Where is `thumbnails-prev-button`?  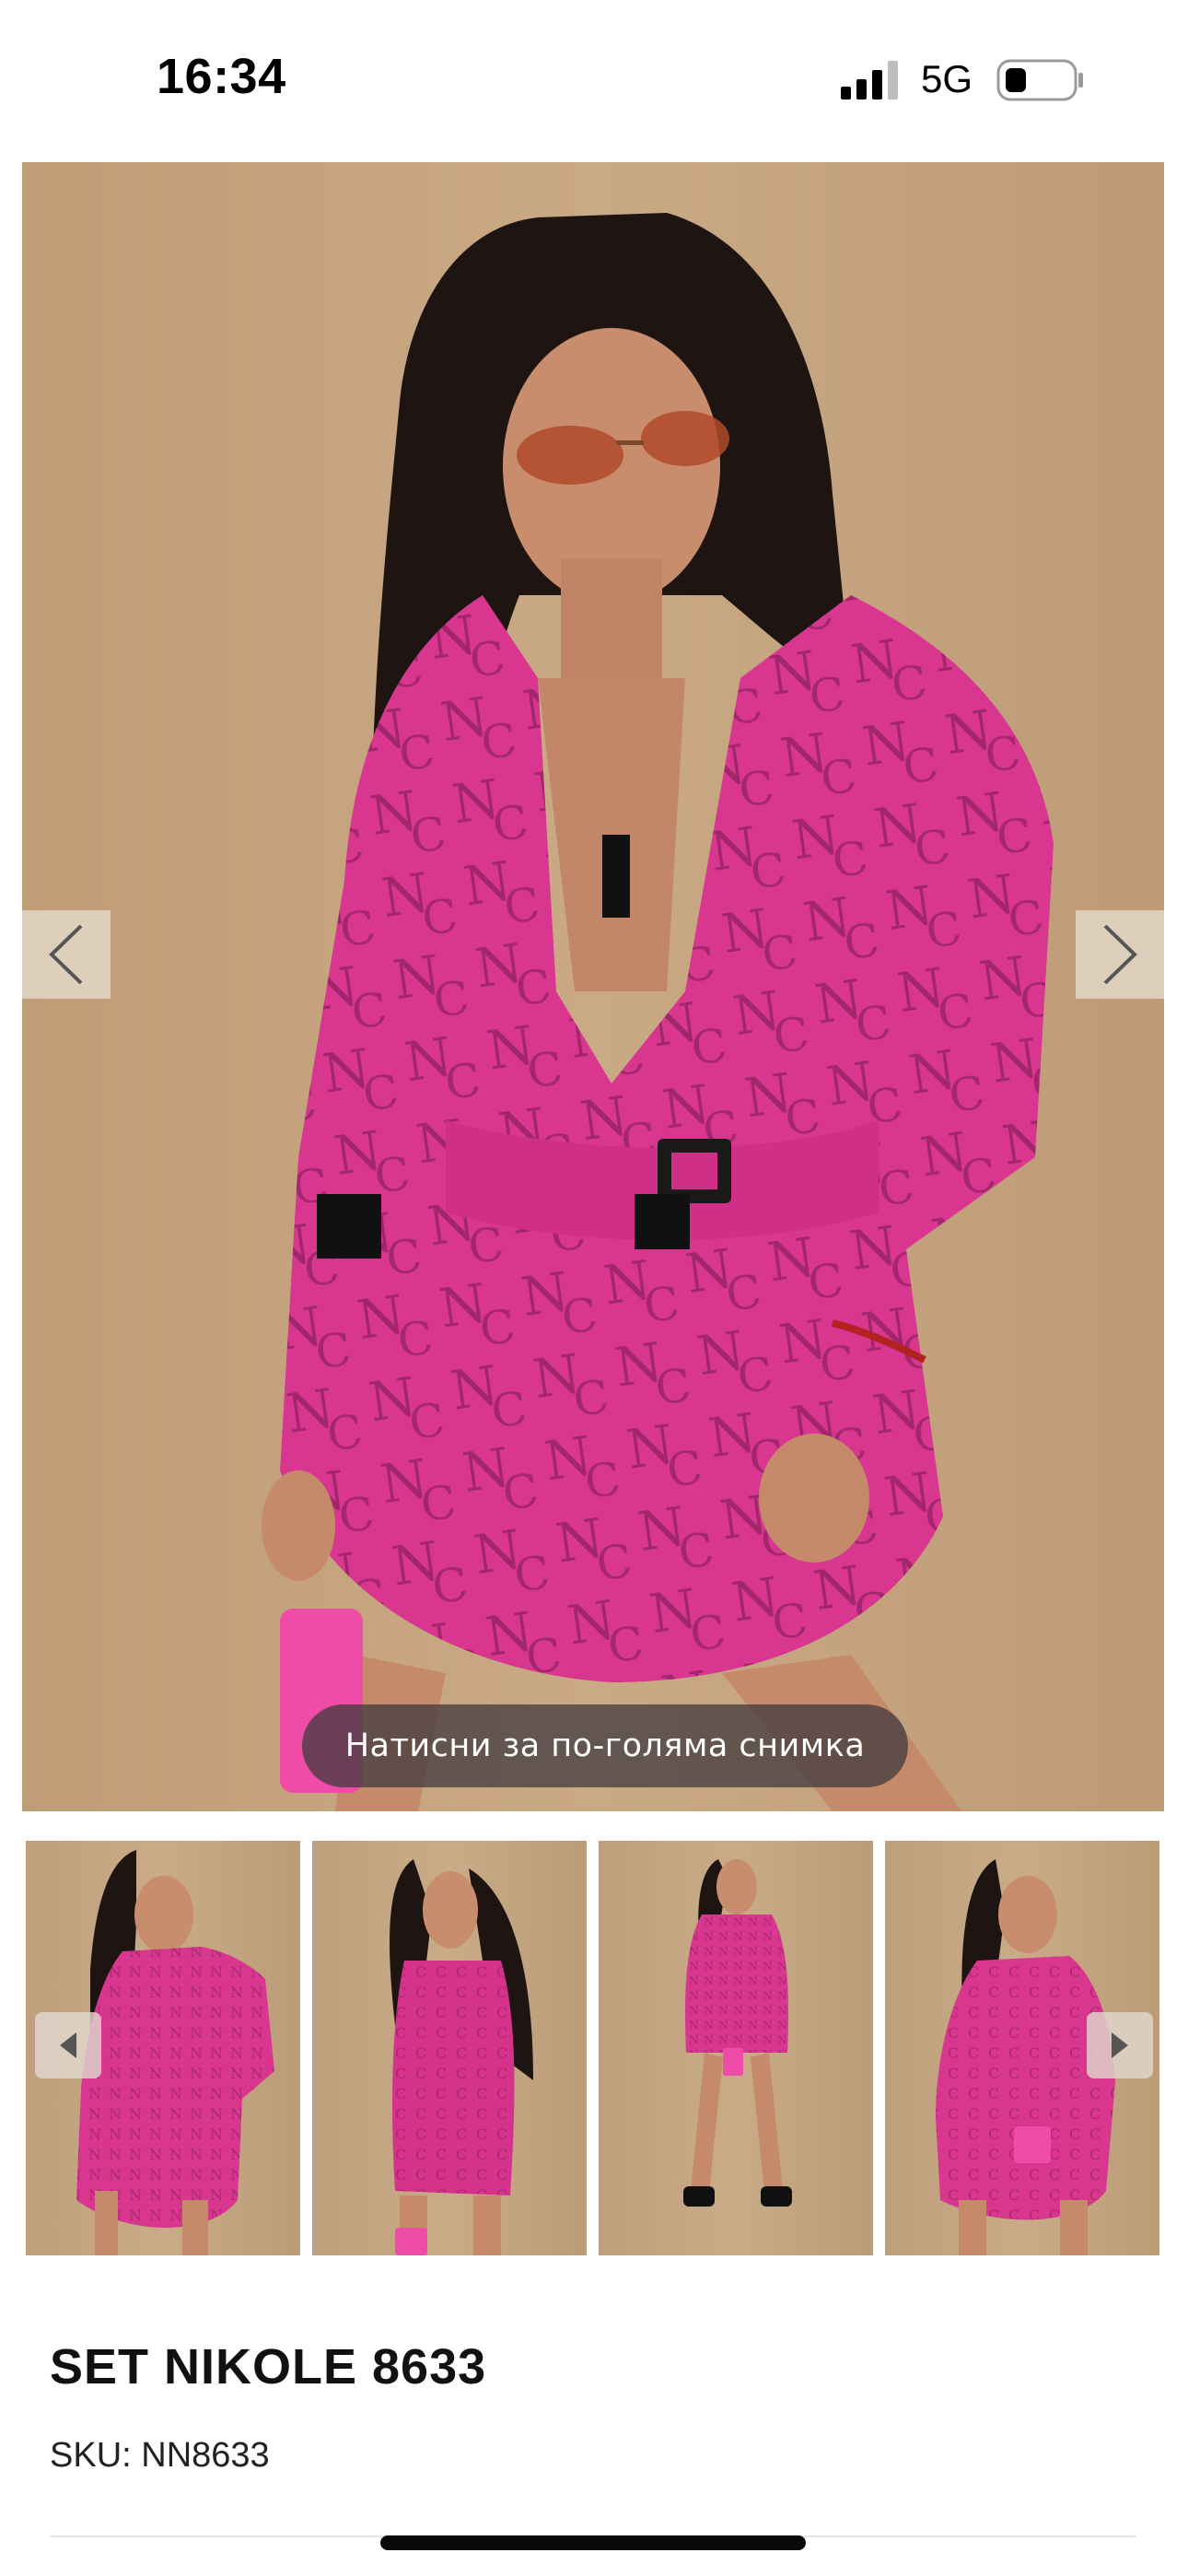 thumbnails-prev-button is located at coordinates (68, 2045).